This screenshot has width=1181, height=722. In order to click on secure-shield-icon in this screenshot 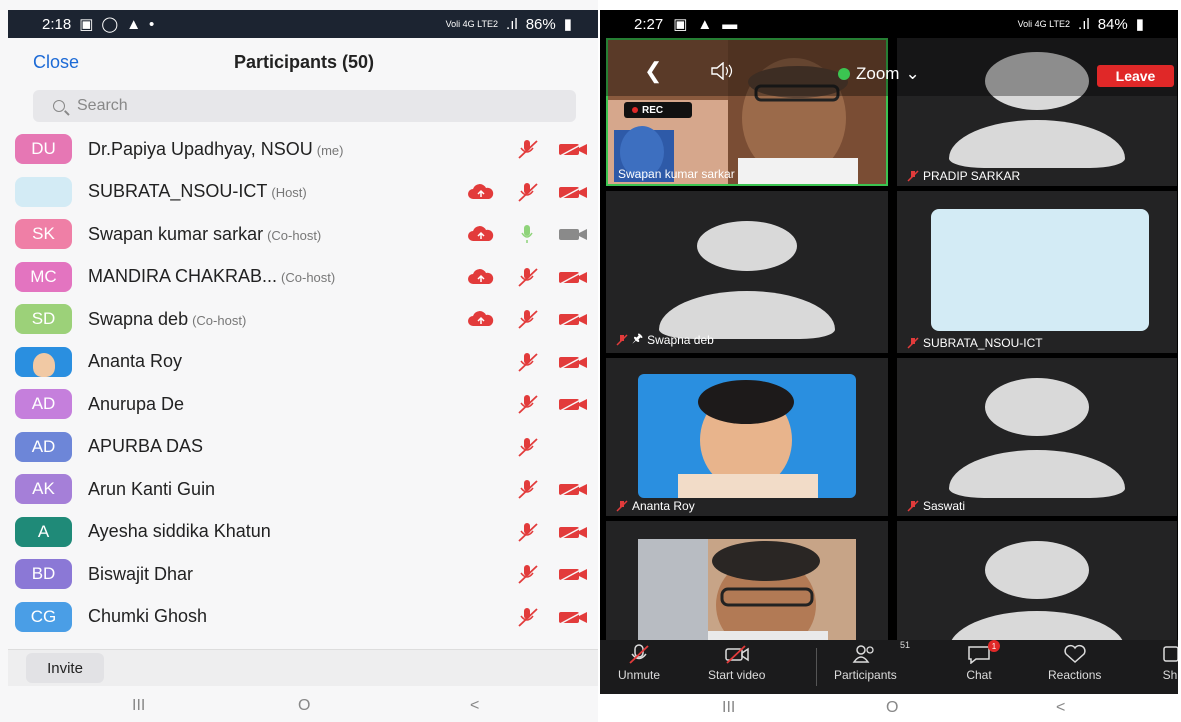, I will do `click(844, 74)`.